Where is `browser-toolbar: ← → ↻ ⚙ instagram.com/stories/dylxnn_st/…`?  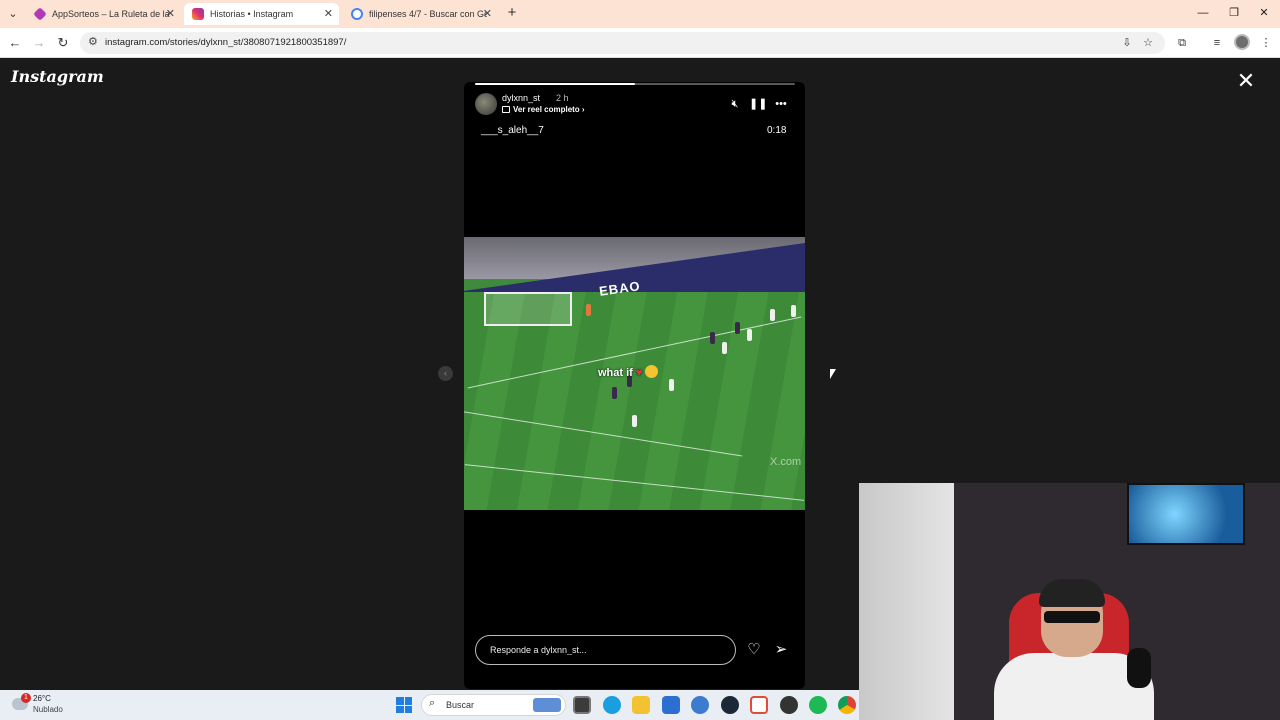 browser-toolbar: ← → ↻ ⚙ instagram.com/stories/dylxnn_st/… is located at coordinates (640, 43).